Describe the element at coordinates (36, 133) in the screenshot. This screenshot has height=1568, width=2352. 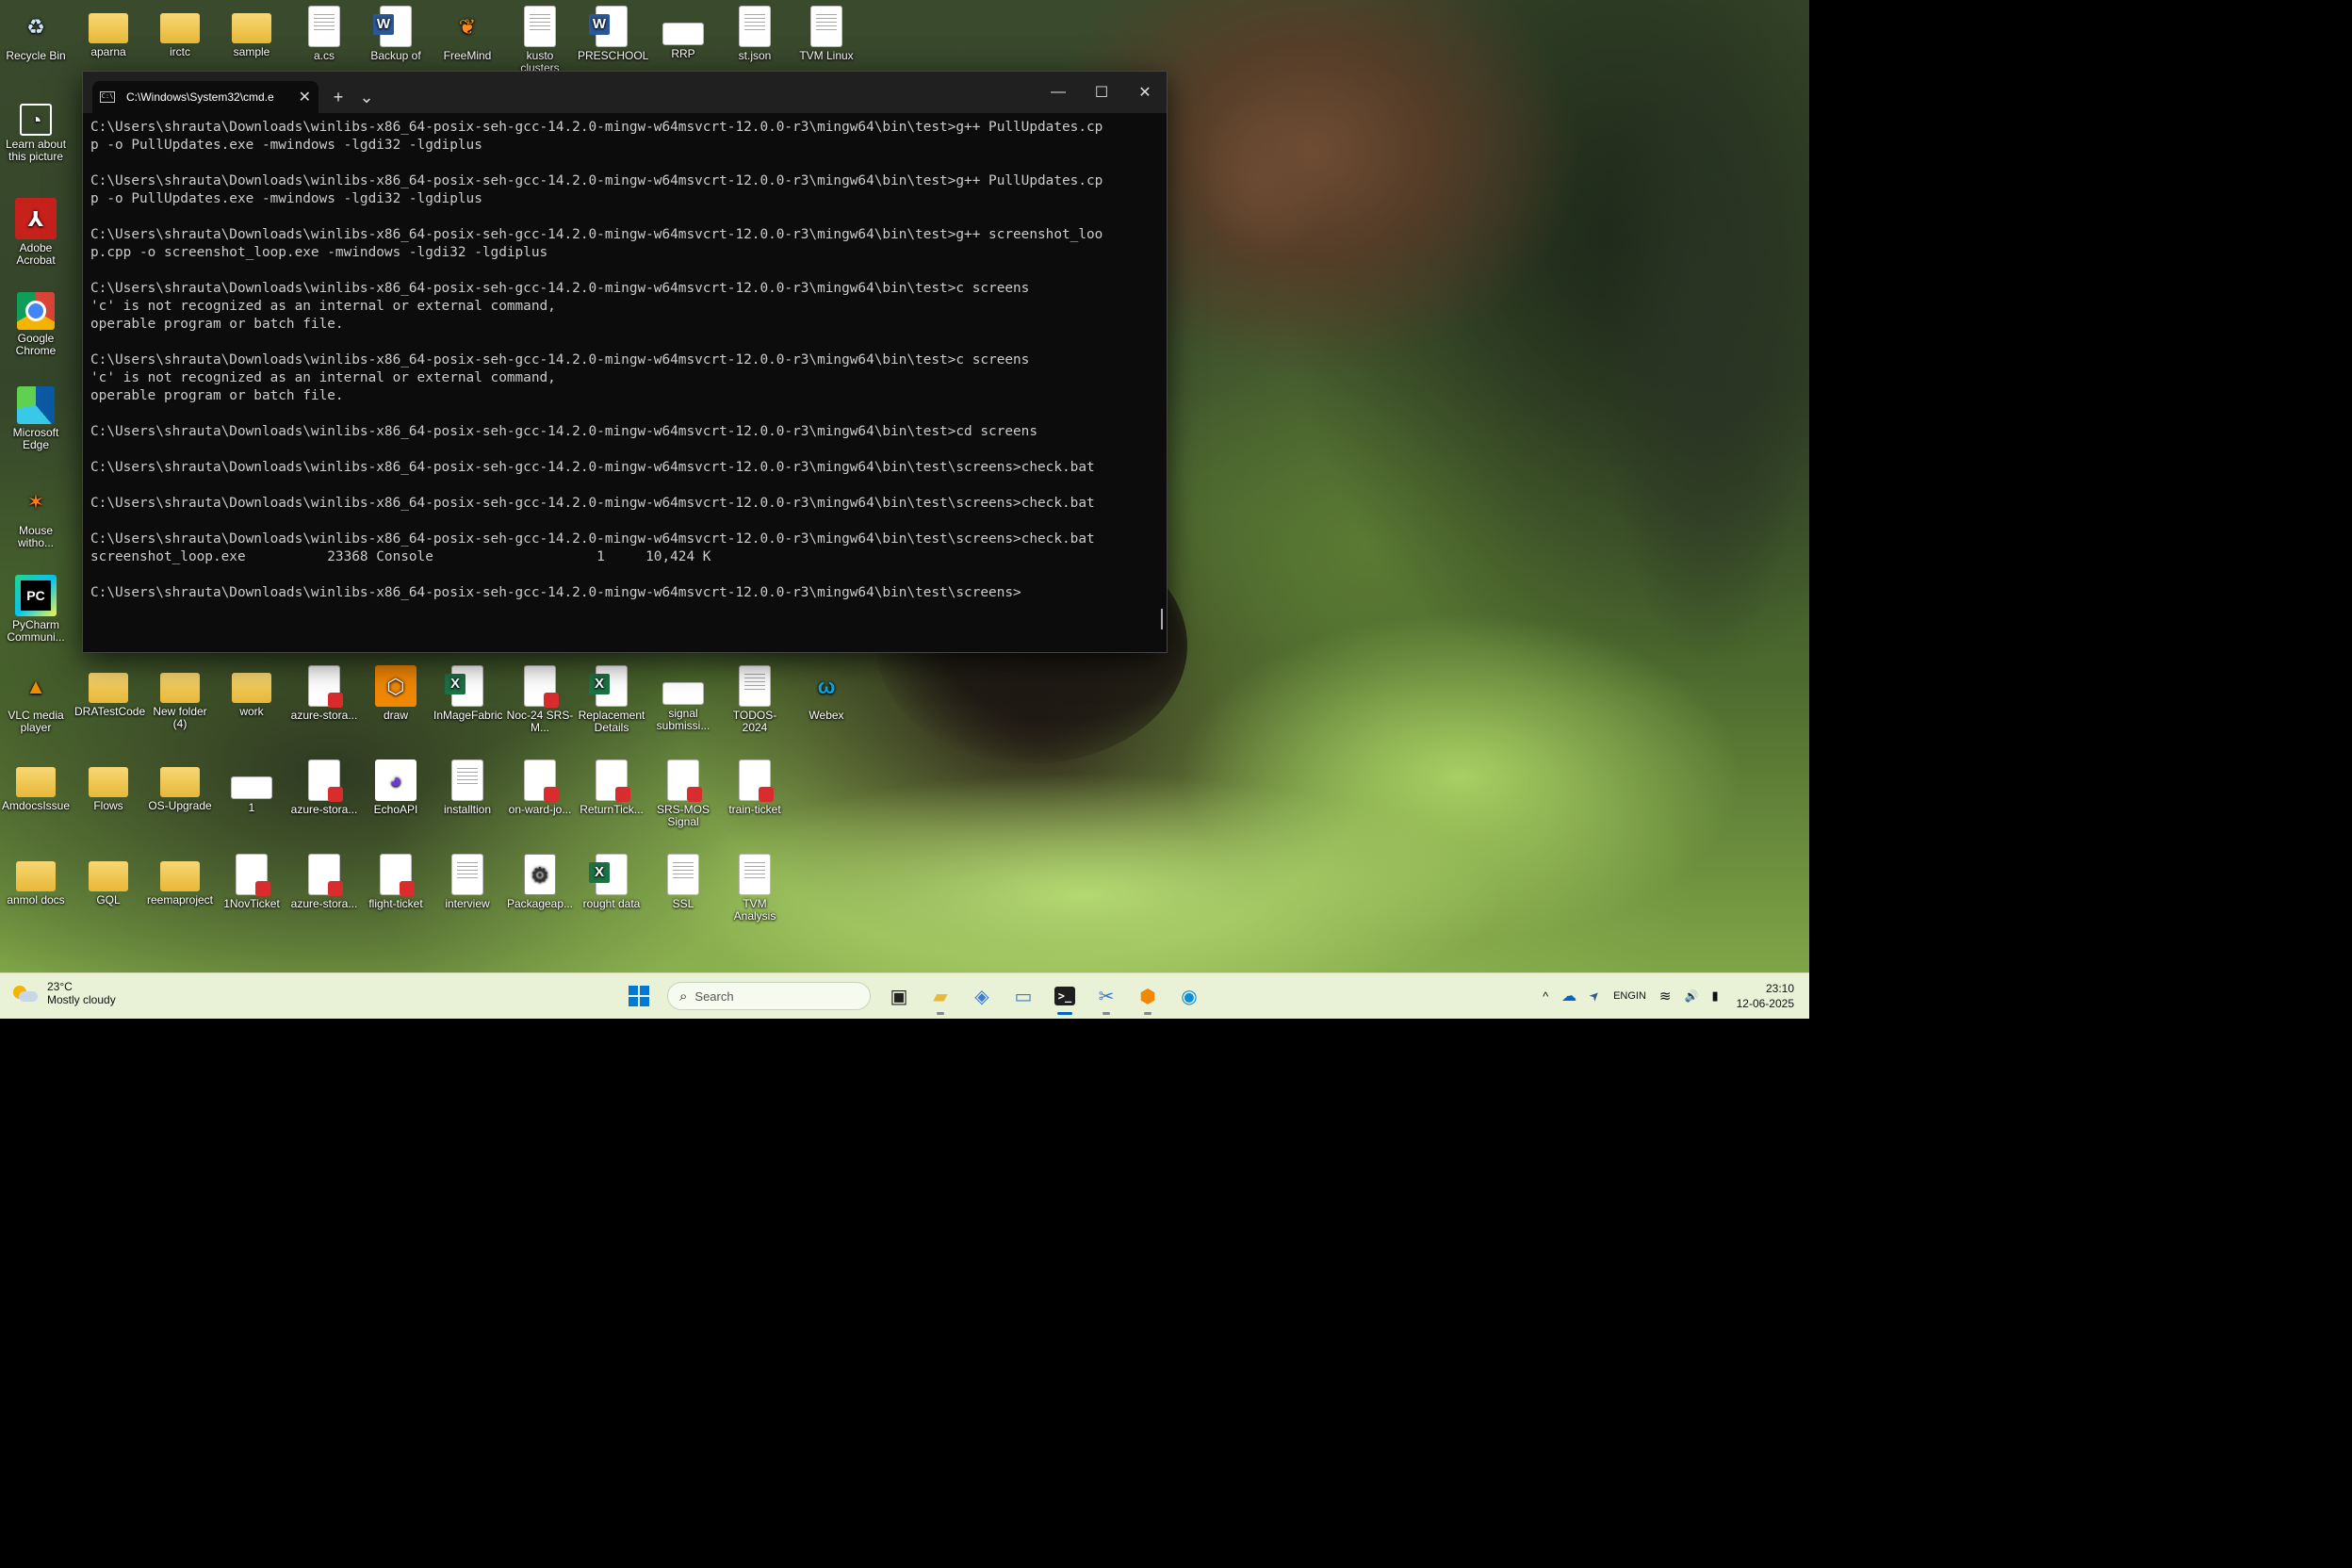
I see `desktop-icon: ◔ Learn about this picture` at that location.